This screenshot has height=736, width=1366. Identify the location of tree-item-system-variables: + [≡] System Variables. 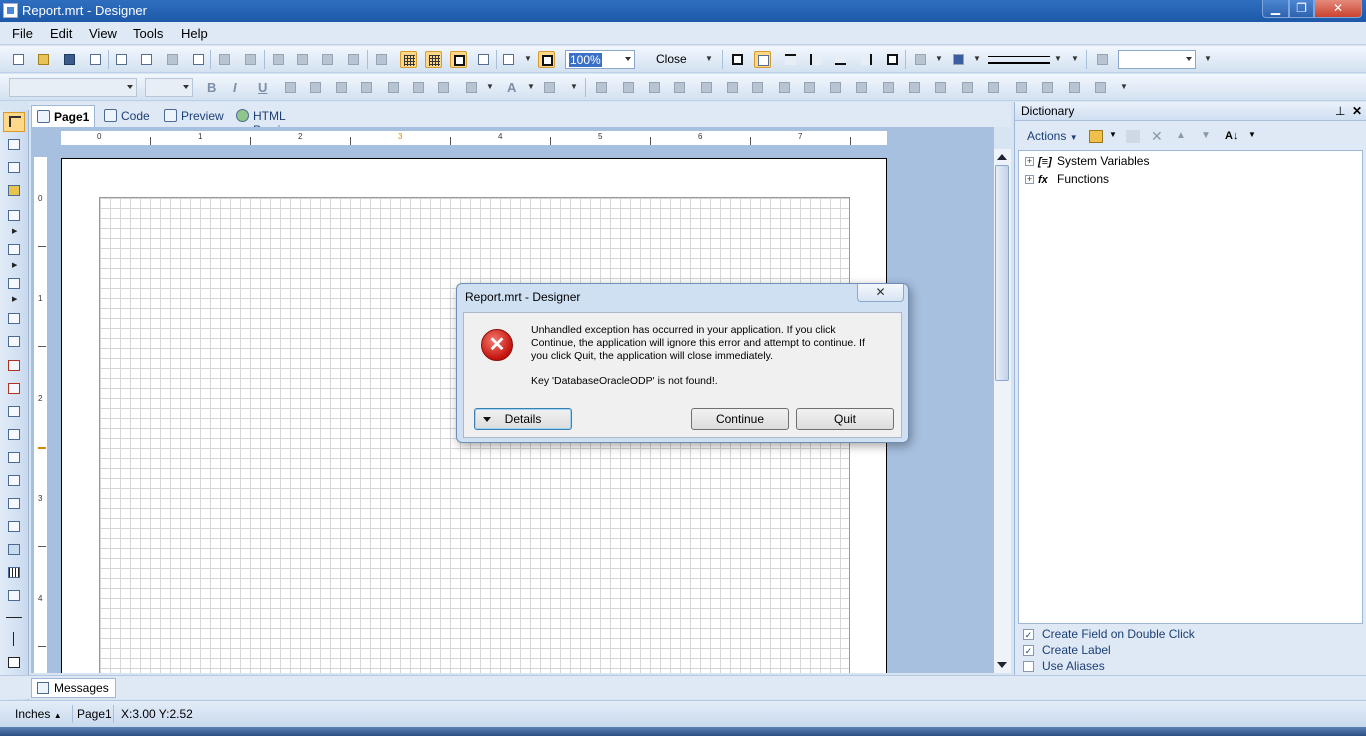
(1087, 161).